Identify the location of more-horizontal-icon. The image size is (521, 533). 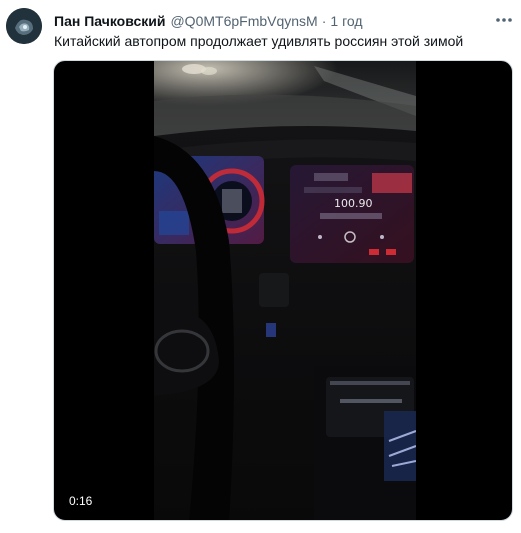
(504, 20).